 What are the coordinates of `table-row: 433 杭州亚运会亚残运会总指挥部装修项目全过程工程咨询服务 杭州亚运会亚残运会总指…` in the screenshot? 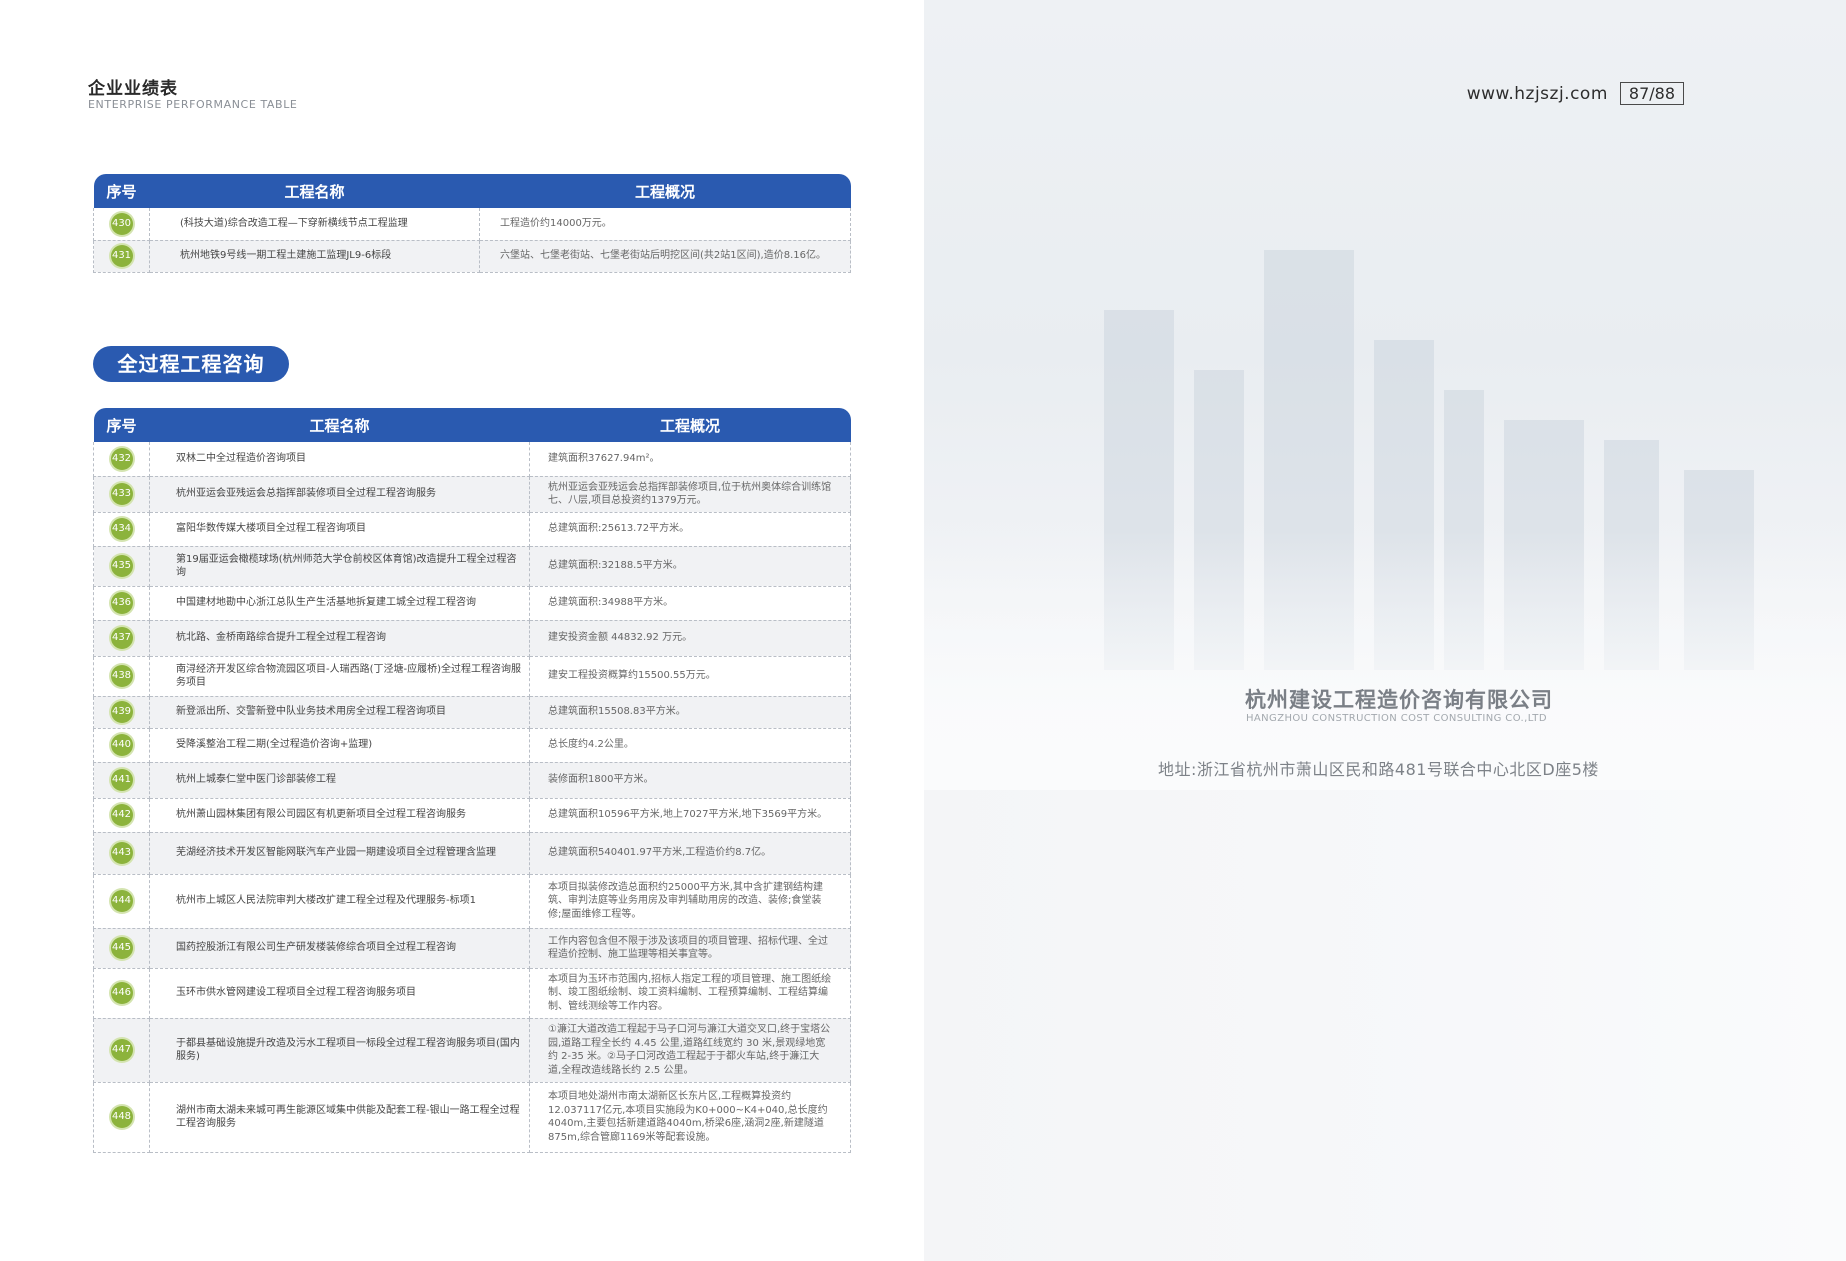 It's located at (472, 494).